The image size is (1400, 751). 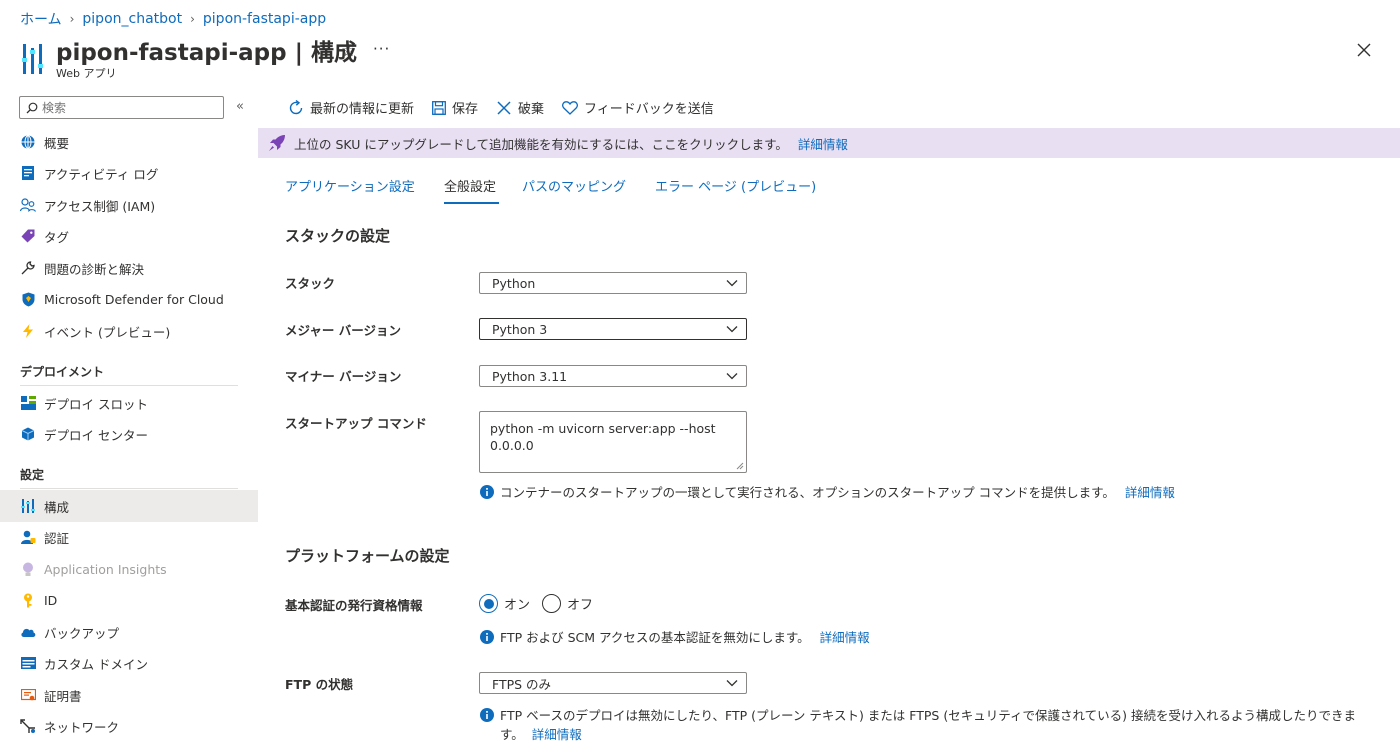 I want to click on sidebar-item-label: カスタム ドメイン, so click(x=96, y=664).